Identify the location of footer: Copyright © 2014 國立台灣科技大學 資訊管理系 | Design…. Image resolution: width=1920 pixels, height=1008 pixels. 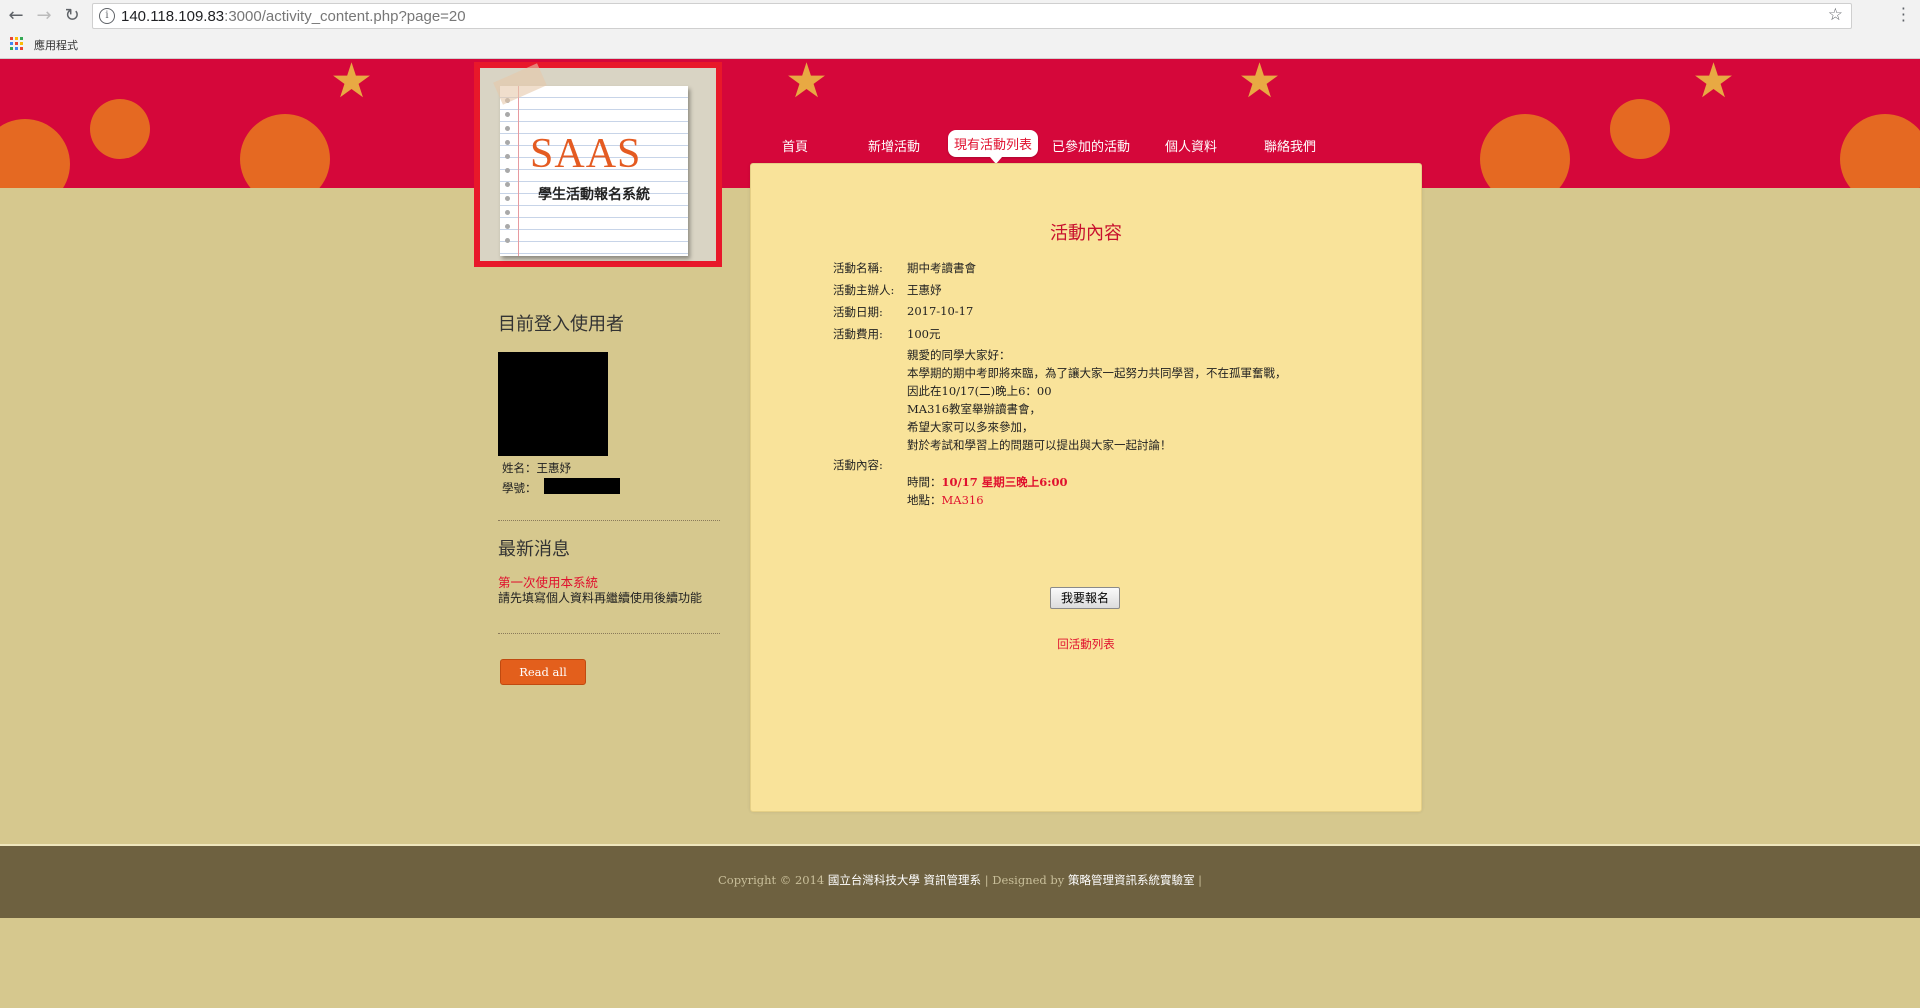
(960, 882).